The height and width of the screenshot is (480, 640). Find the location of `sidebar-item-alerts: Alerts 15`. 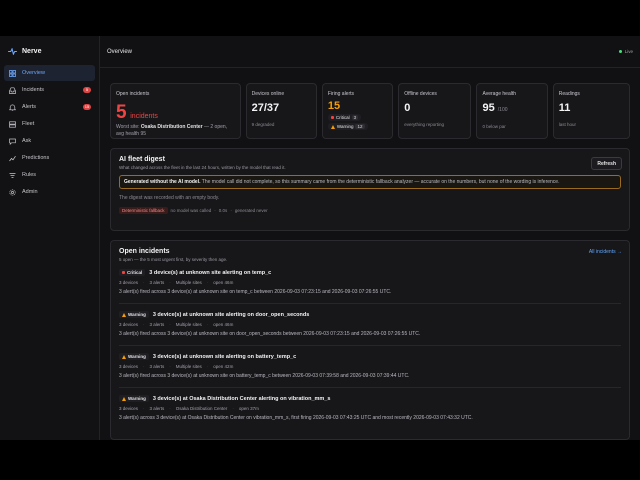

sidebar-item-alerts: Alerts 15 is located at coordinates (49, 107).